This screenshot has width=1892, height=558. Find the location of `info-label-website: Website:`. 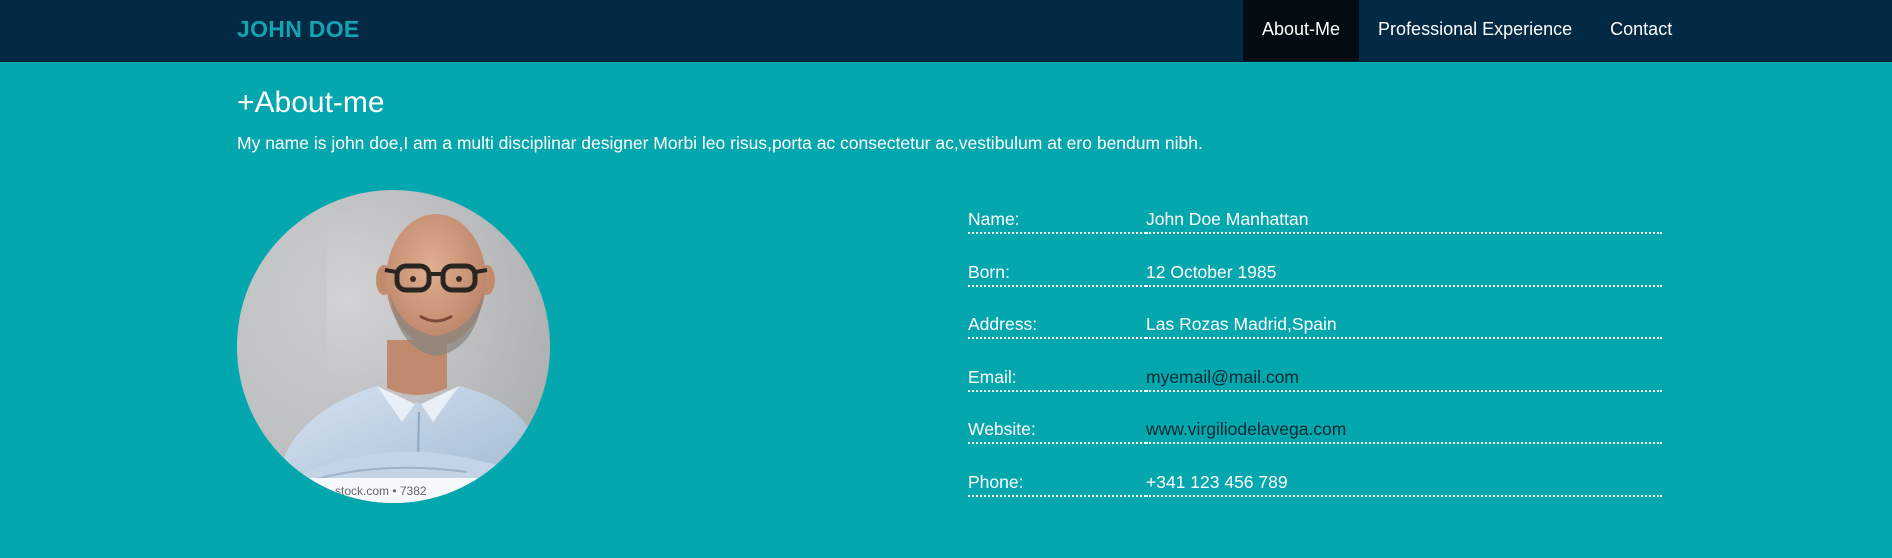

info-label-website: Website: is located at coordinates (1057, 431).